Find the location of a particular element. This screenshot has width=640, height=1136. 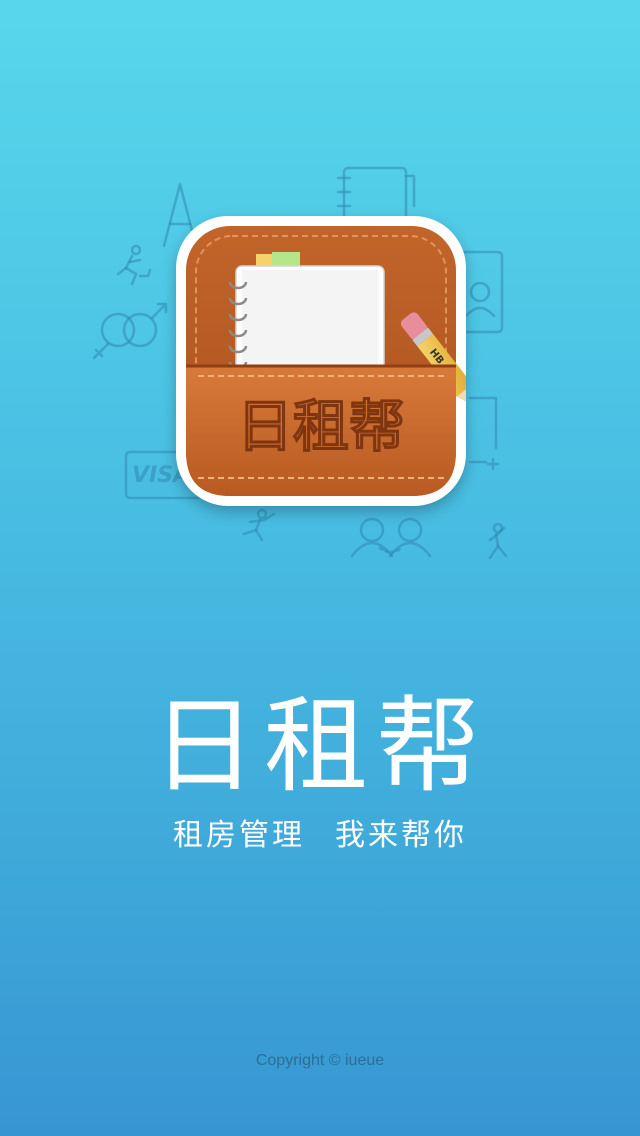

app-logo: HB 日租帮 is located at coordinates (321, 361).